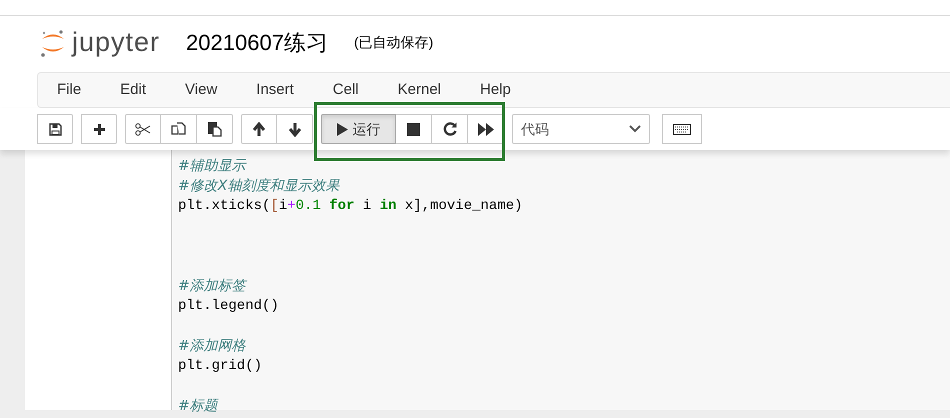 The width and height of the screenshot is (950, 418). What do you see at coordinates (221, 366) in the screenshot?
I see `code-line: plt.grid()` at bounding box center [221, 366].